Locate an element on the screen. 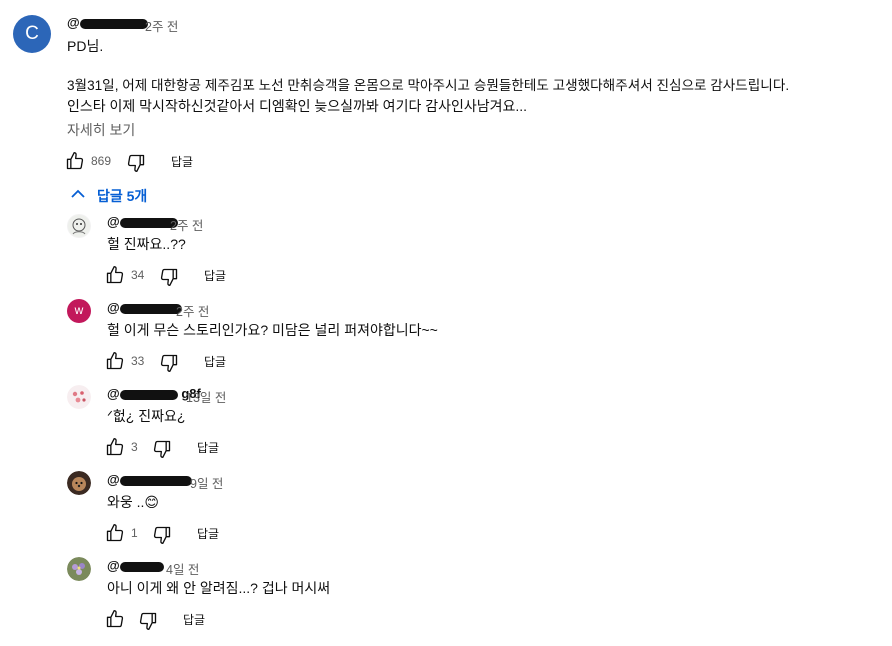 This screenshot has width=892, height=646. replies-count-label: 답글 5개 is located at coordinates (122, 196).